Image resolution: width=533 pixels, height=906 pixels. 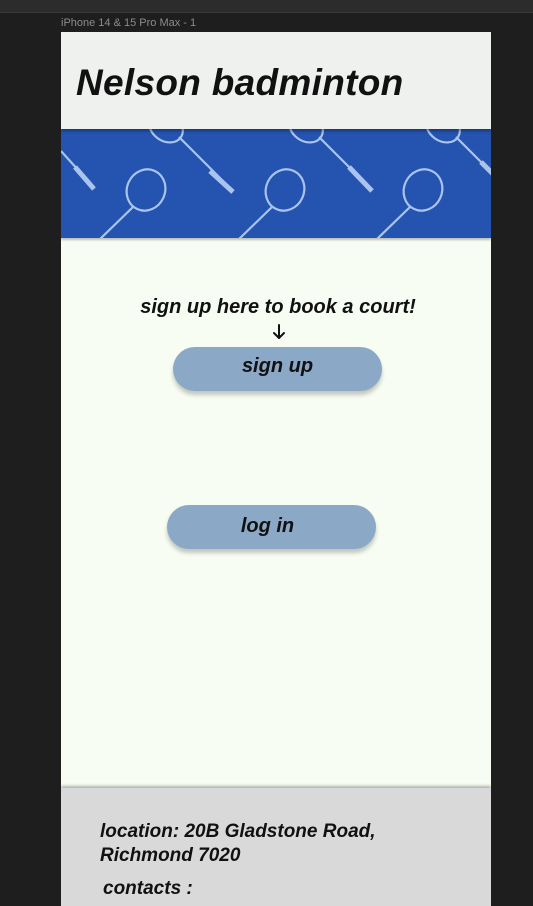 I want to click on app-header: Nelson badminton, so click(x=276, y=80).